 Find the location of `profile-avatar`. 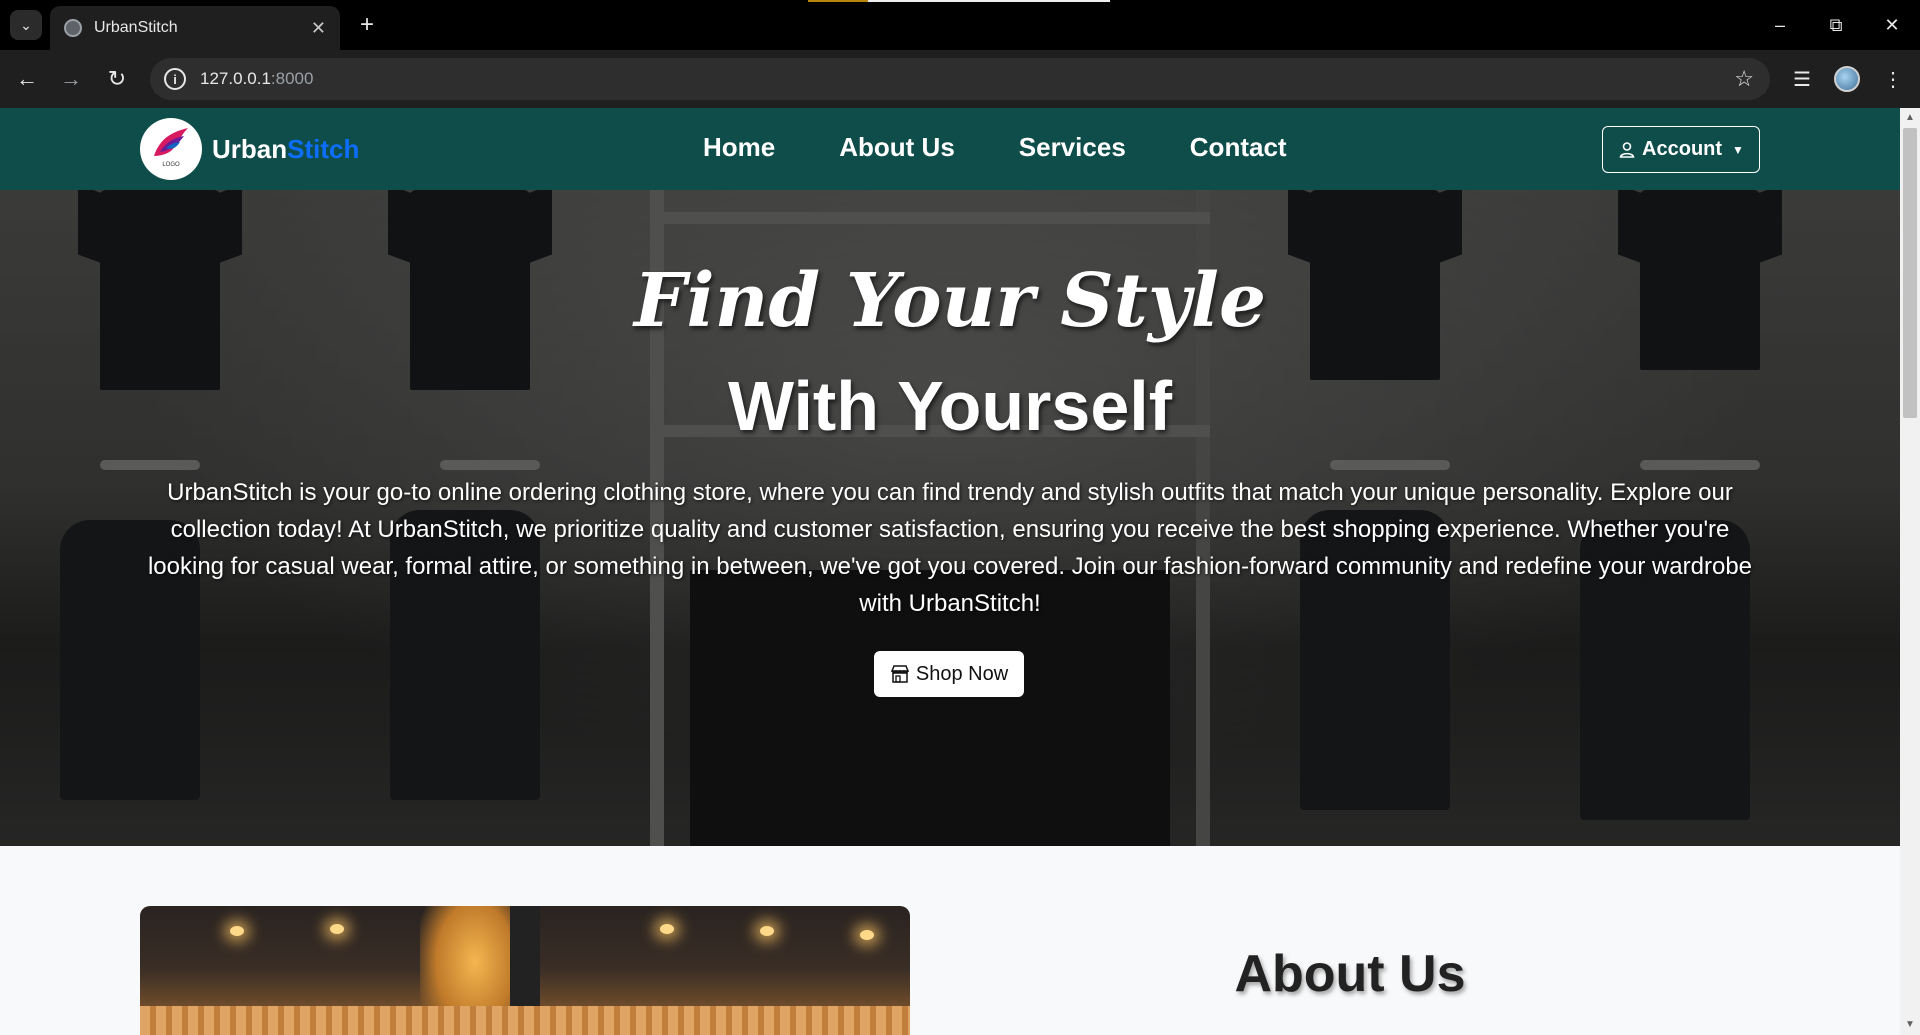

profile-avatar is located at coordinates (1847, 79).